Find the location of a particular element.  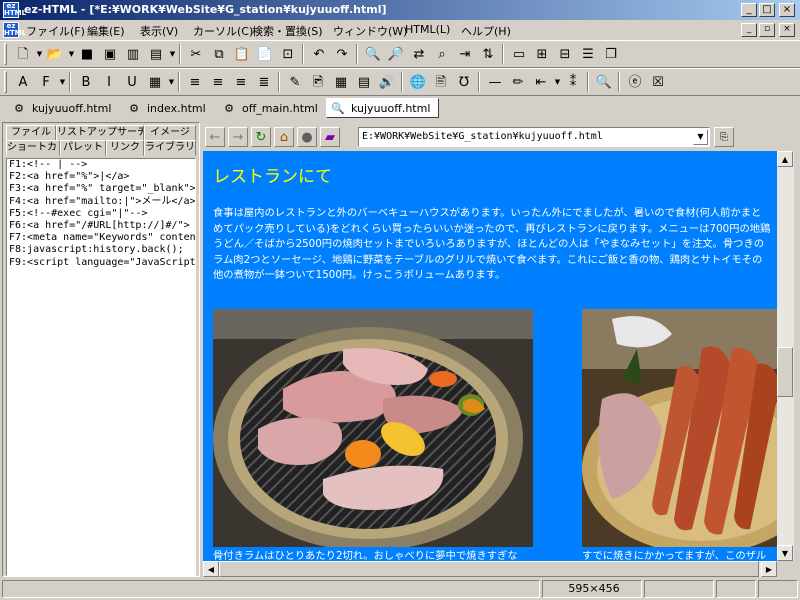

panel-tab-image: イメージ is located at coordinates (170, 133).